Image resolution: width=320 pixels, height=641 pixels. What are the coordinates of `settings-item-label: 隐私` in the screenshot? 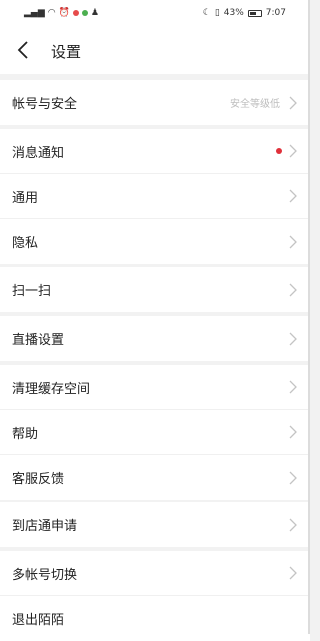 It's located at (25, 243).